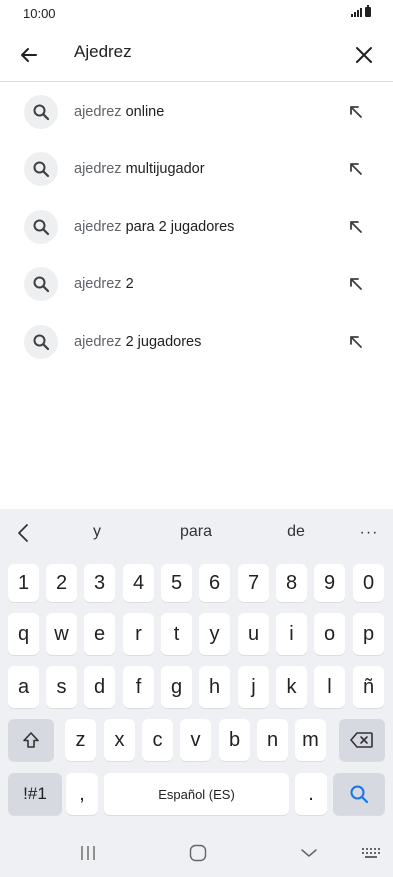  What do you see at coordinates (253, 583) in the screenshot?
I see `key-7: 7` at bounding box center [253, 583].